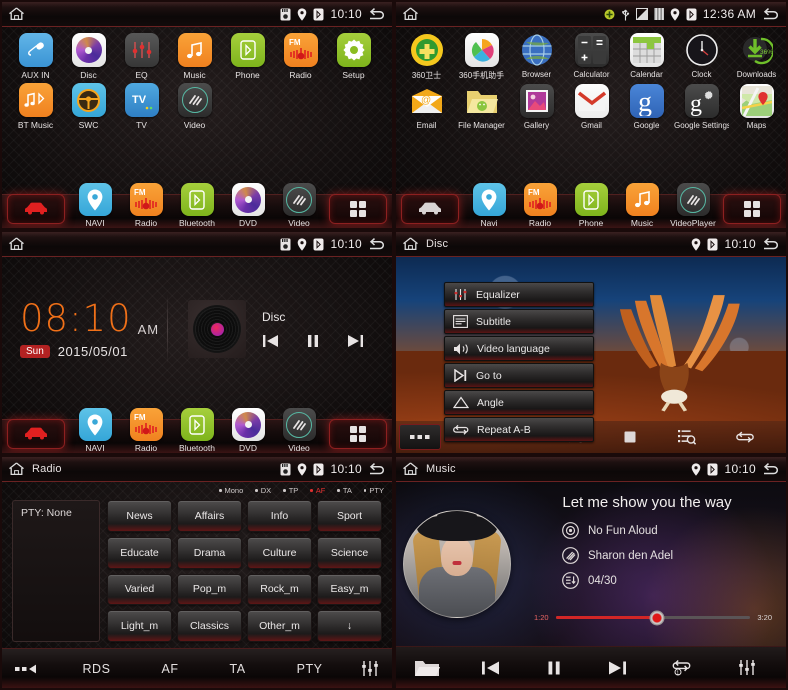  I want to click on app-calculator: Calculator, so click(591, 57).